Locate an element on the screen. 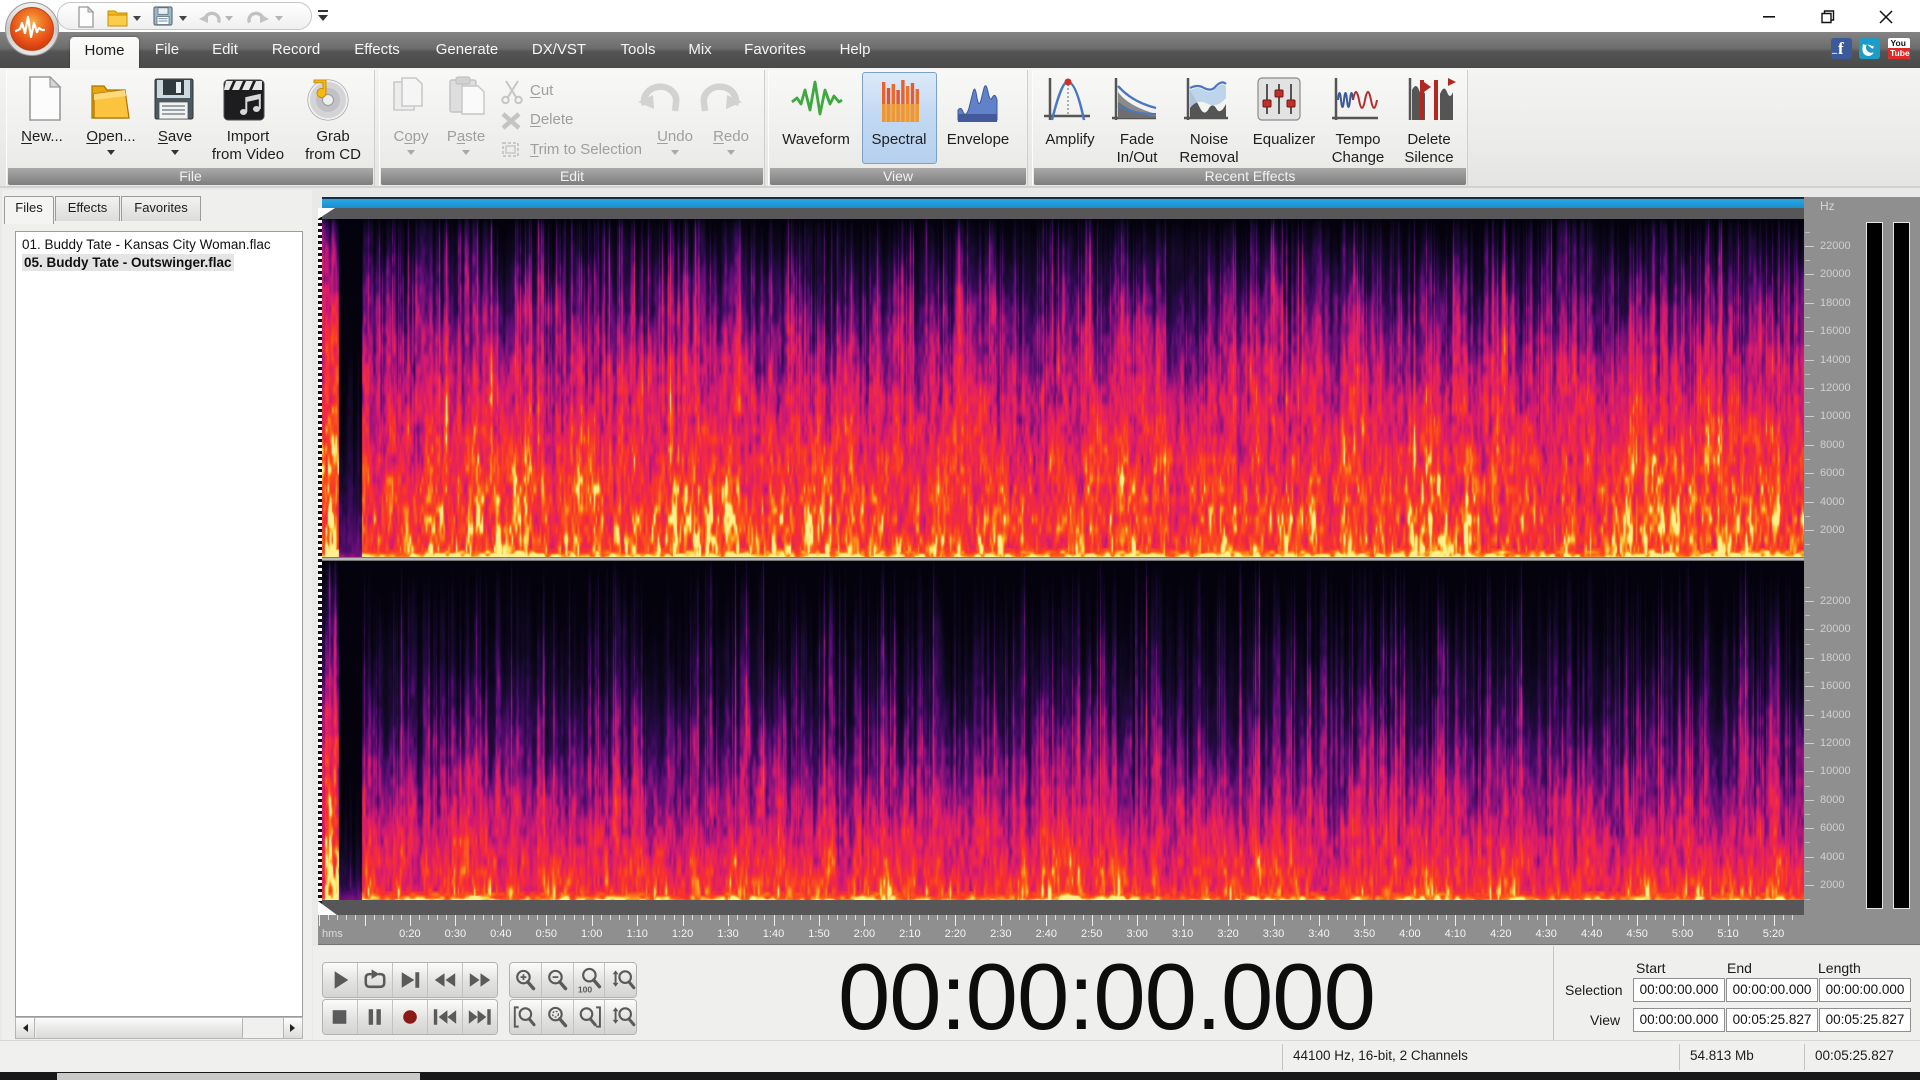 The width and height of the screenshot is (1920, 1080). svg-text: 100 is located at coordinates (584, 989).